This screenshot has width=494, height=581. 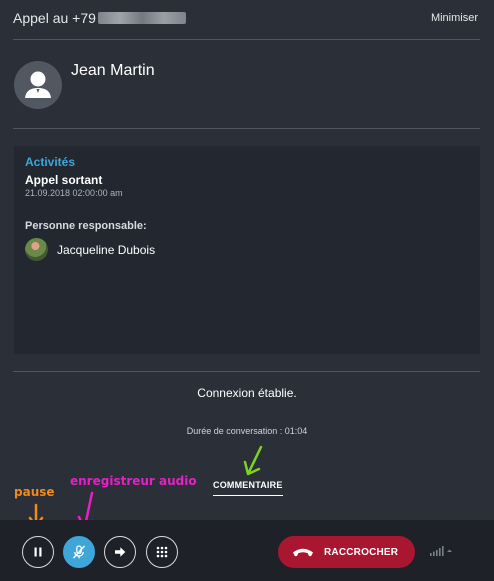 I want to click on user-silhouette-icon, so click(x=38, y=84).